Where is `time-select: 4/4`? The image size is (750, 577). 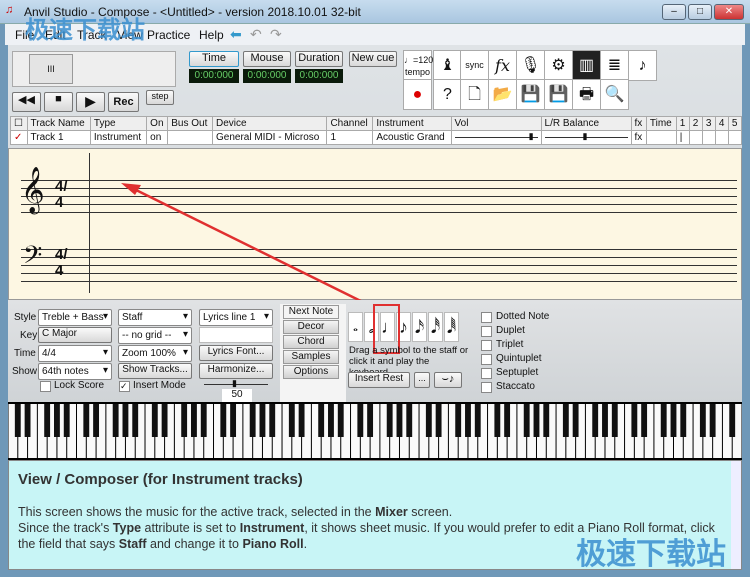
time-select: 4/4 is located at coordinates (75, 353).